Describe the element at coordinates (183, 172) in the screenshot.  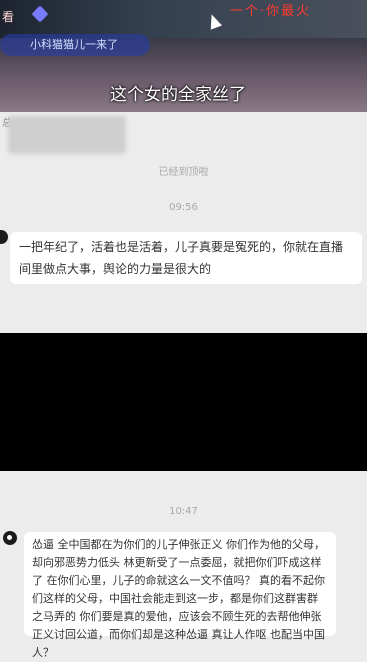
I see `status-note: 已经到顶啦` at that location.